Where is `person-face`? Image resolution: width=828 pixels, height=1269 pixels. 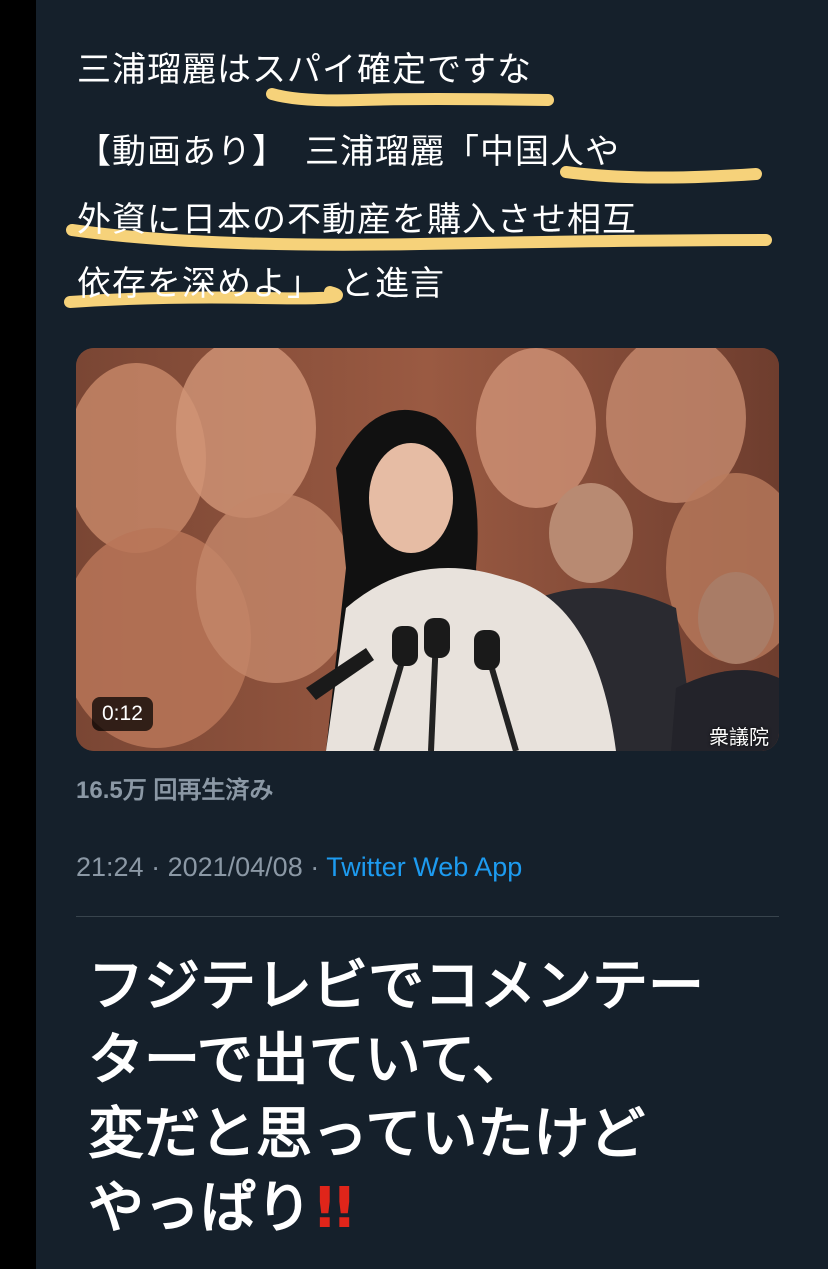 person-face is located at coordinates (411, 498).